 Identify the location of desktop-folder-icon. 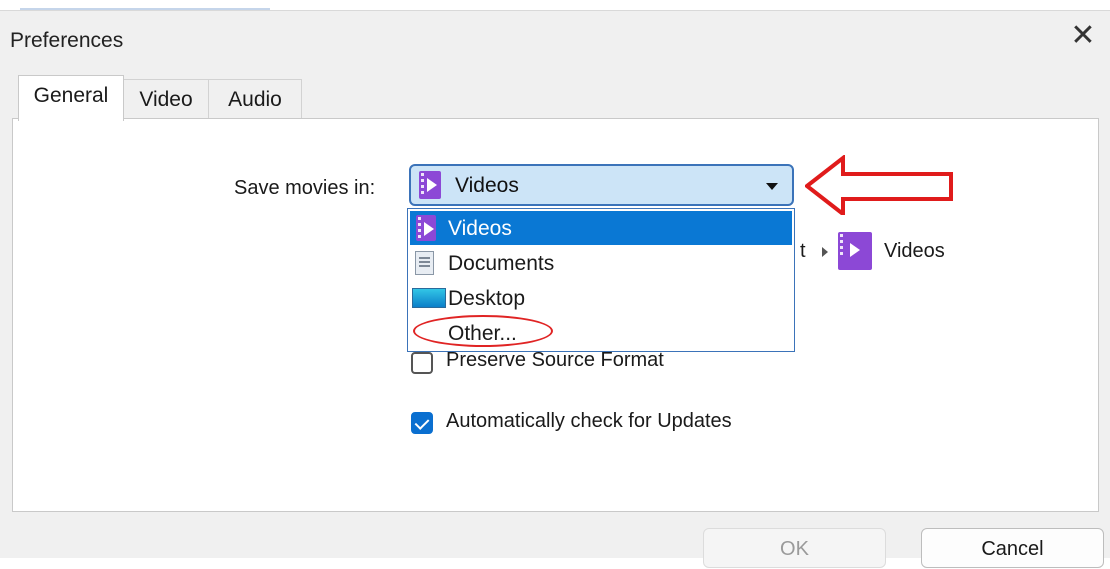
(429, 298).